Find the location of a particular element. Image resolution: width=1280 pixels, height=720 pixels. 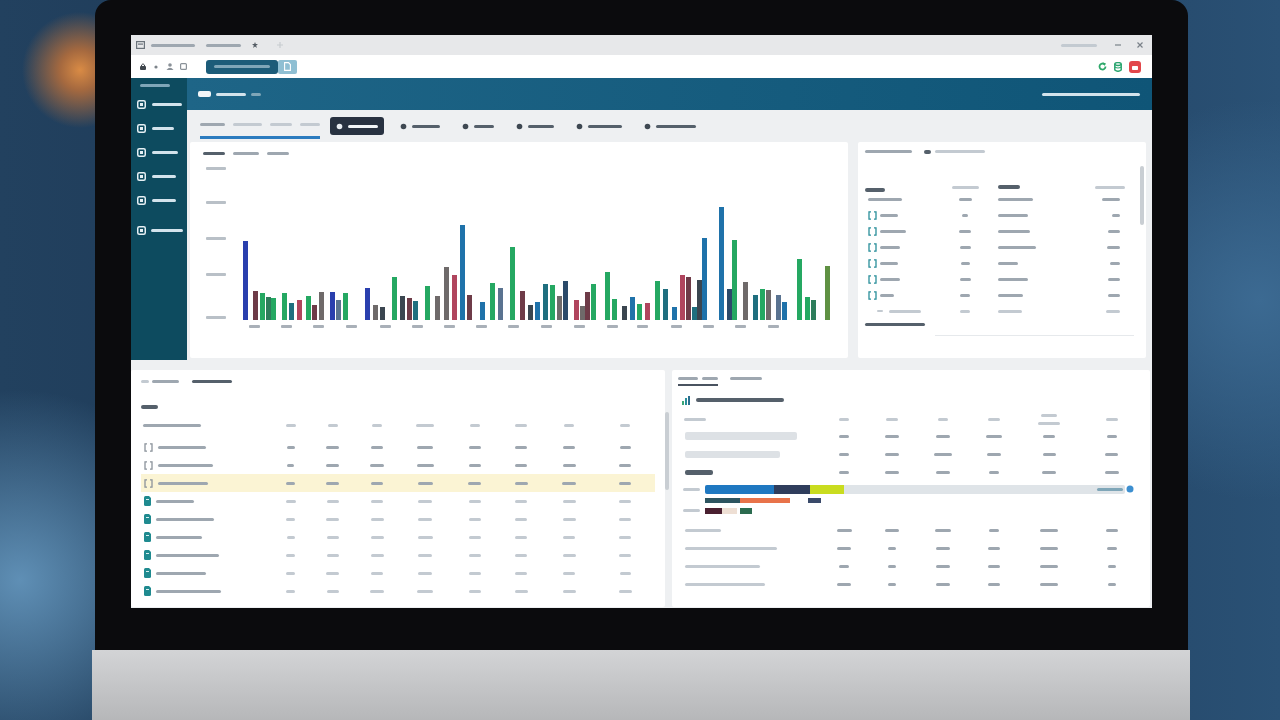

tab is located at coordinates (698, 381).